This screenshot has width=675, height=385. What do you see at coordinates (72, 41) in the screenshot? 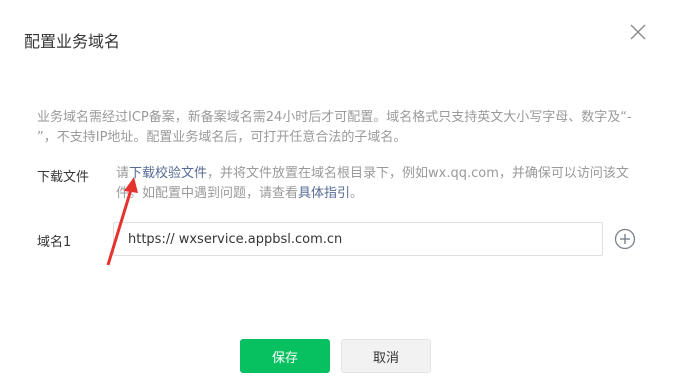
I see `dialog-title: 配置业务域名` at bounding box center [72, 41].